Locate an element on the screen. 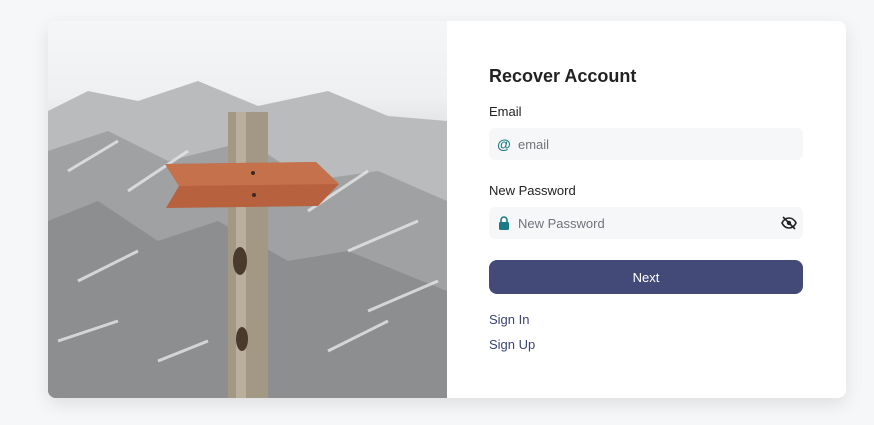 The width and height of the screenshot is (874, 425). at-icon: @ is located at coordinates (504, 144).